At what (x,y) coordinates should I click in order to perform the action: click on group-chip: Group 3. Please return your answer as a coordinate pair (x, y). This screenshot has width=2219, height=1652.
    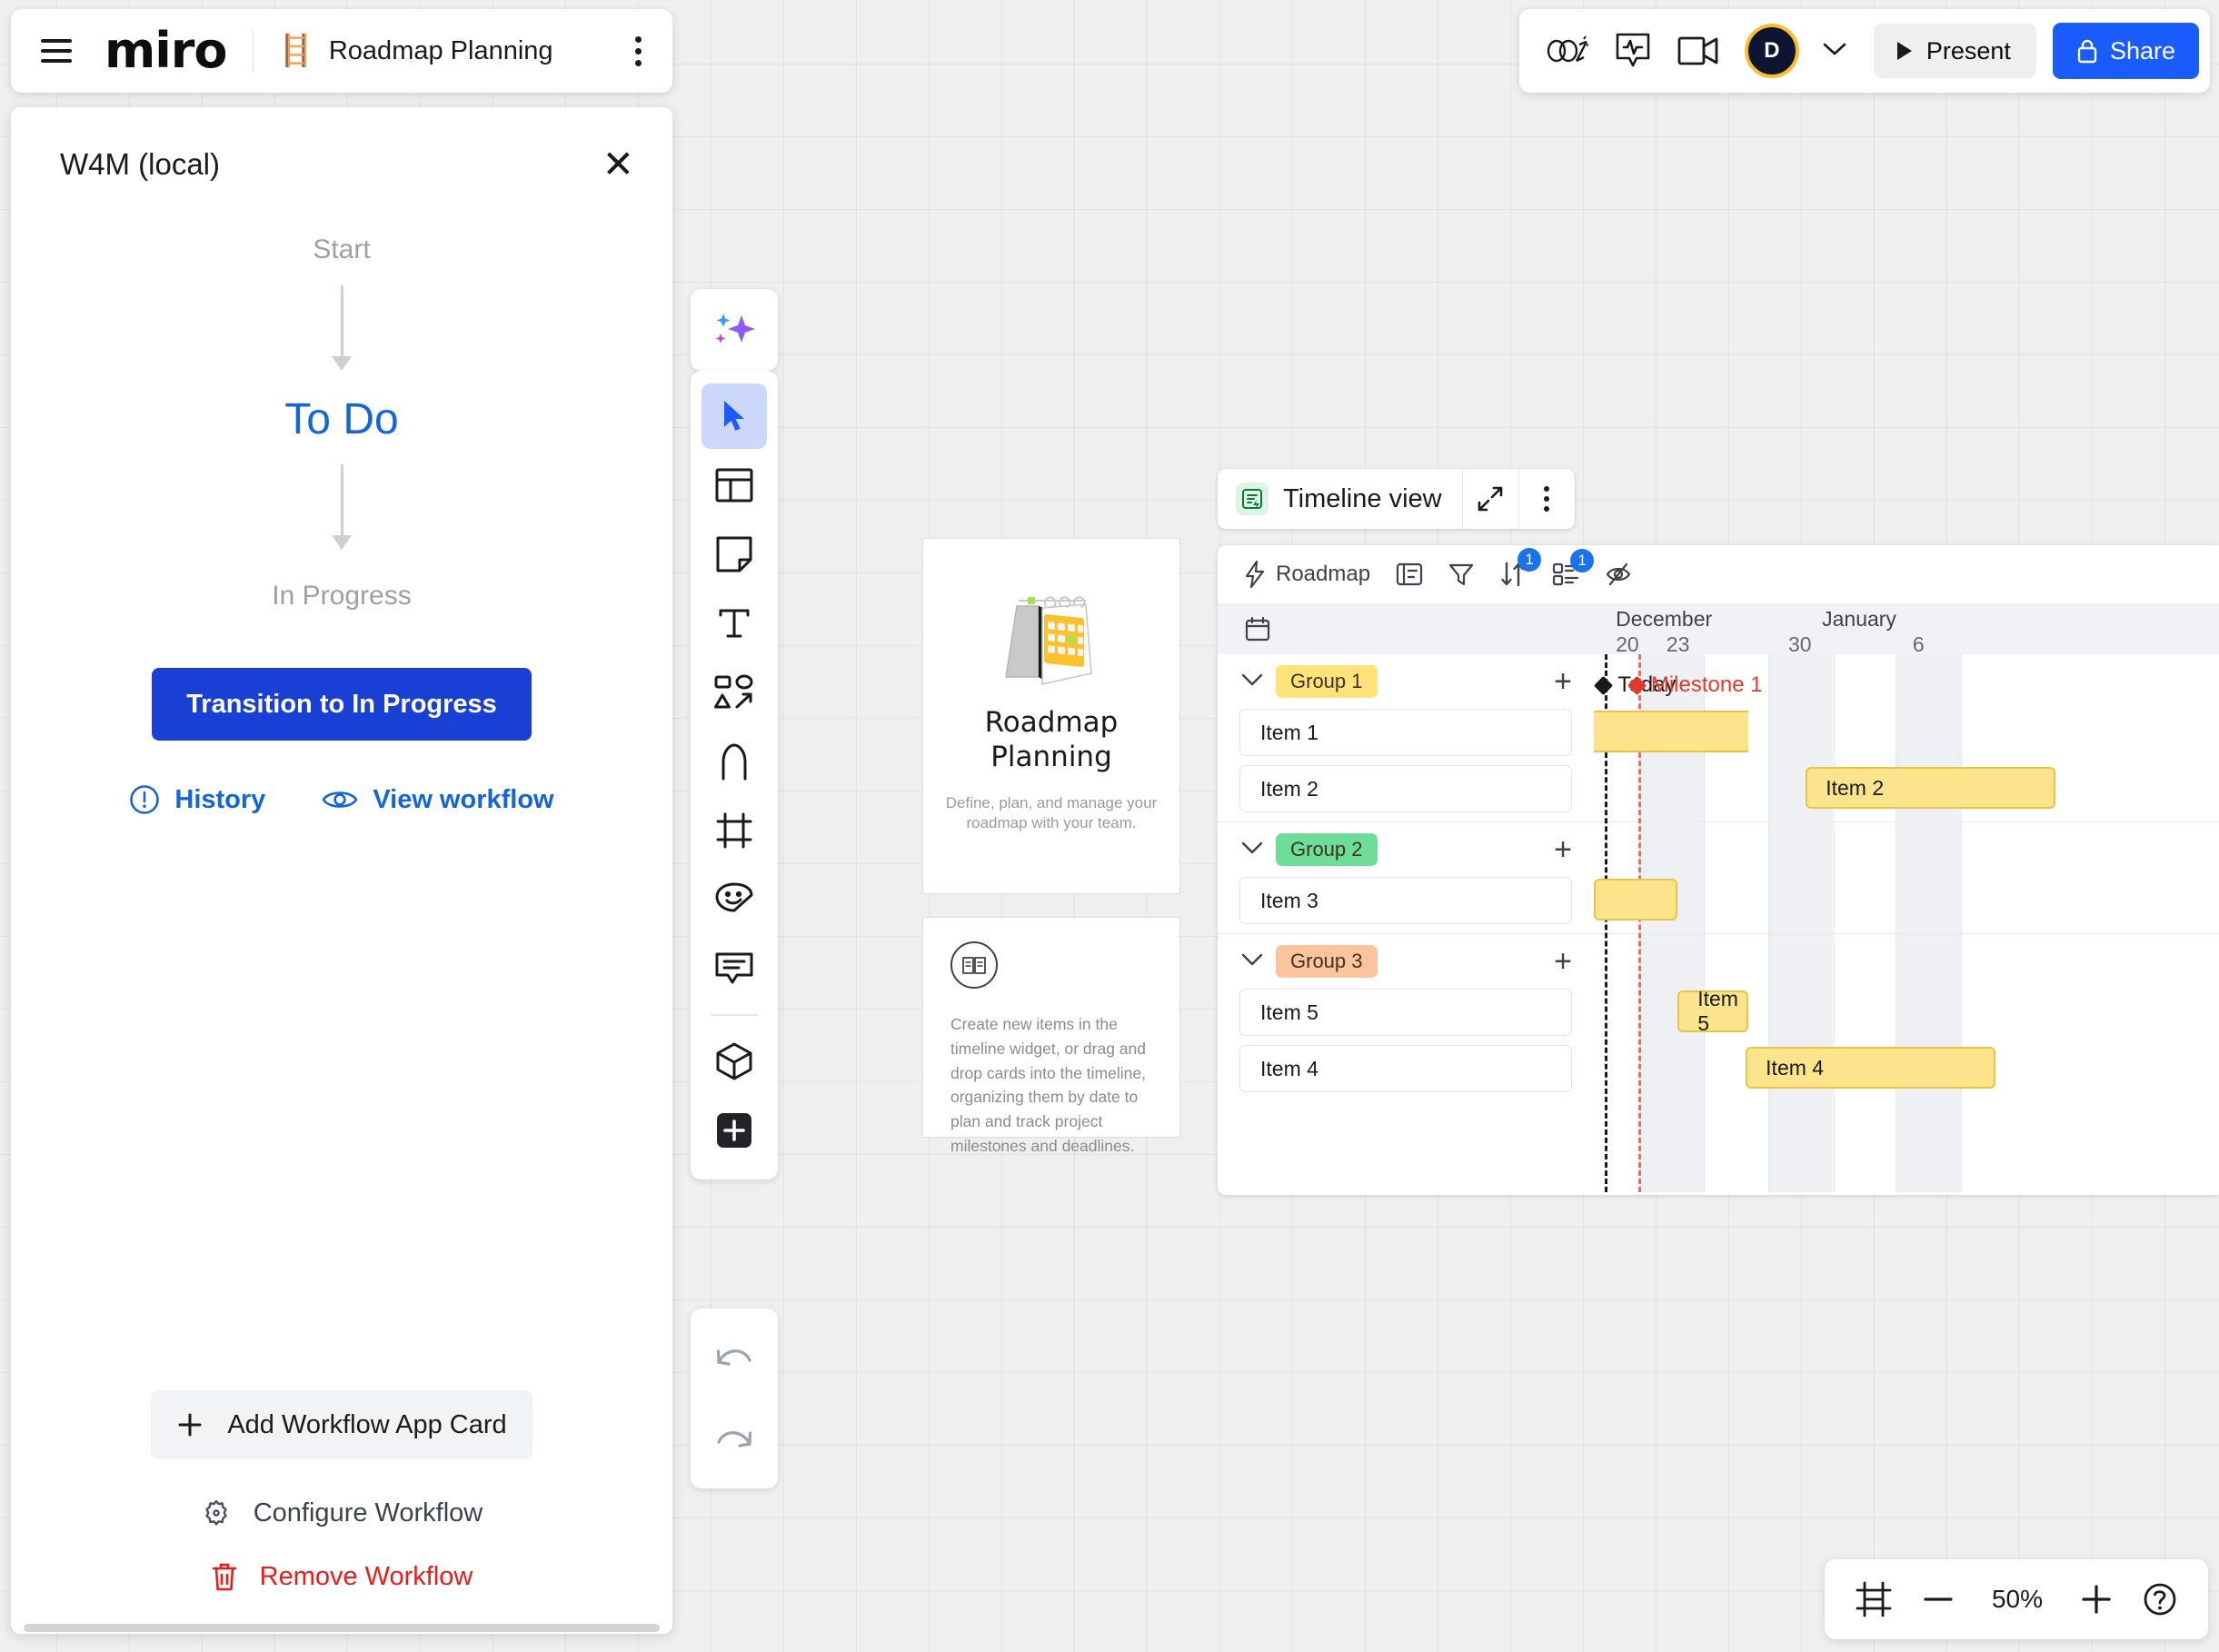
    Looking at the image, I should click on (1327, 962).